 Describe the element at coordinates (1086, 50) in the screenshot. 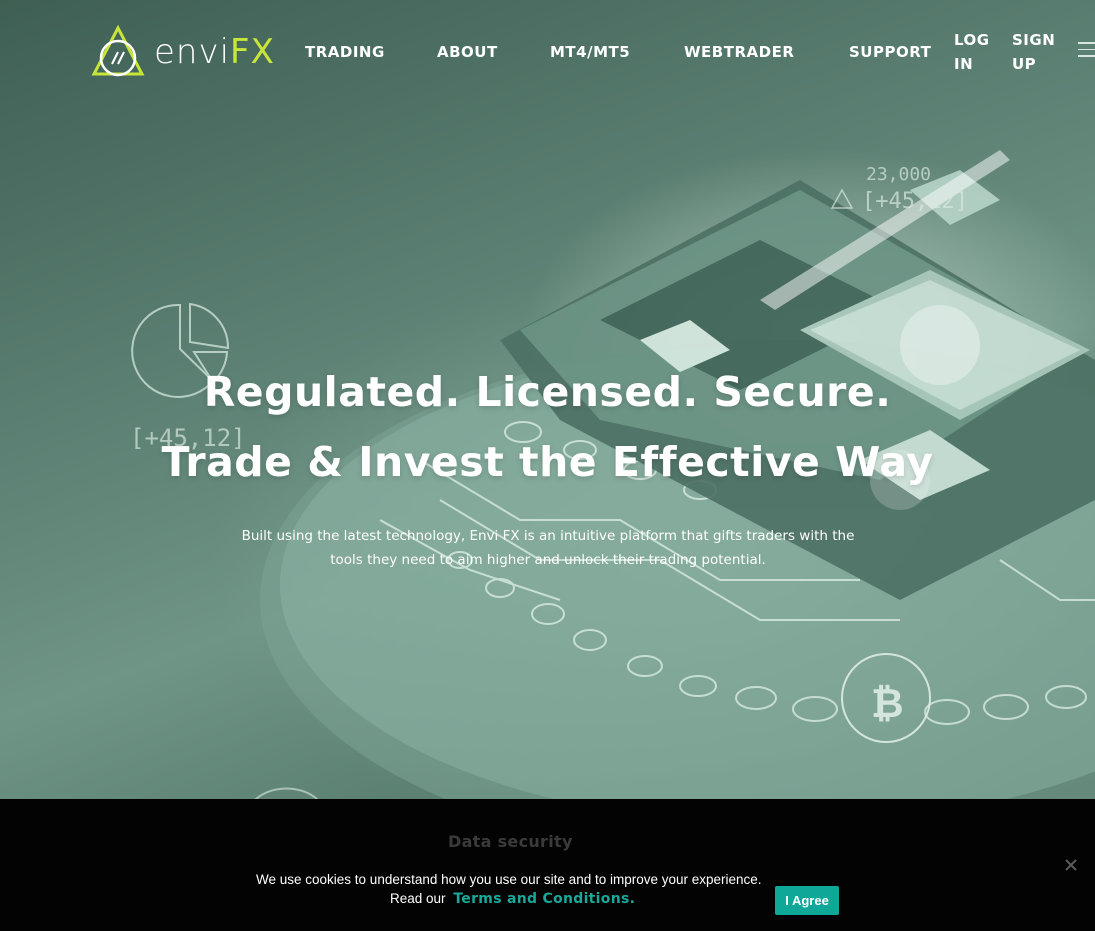

I see `hamburger-icon` at that location.